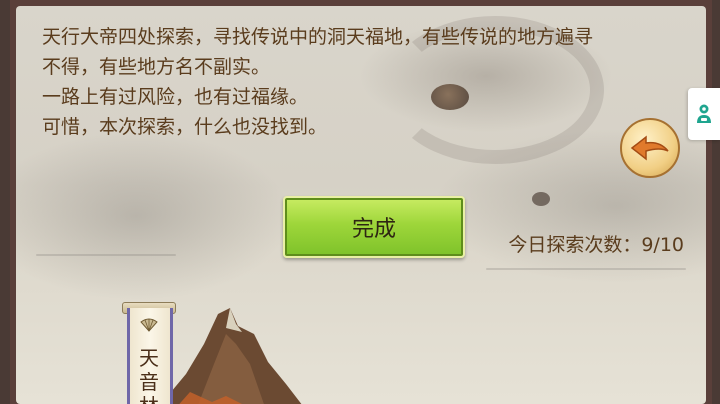  What do you see at coordinates (149, 325) in the screenshot?
I see `fan-icon` at bounding box center [149, 325].